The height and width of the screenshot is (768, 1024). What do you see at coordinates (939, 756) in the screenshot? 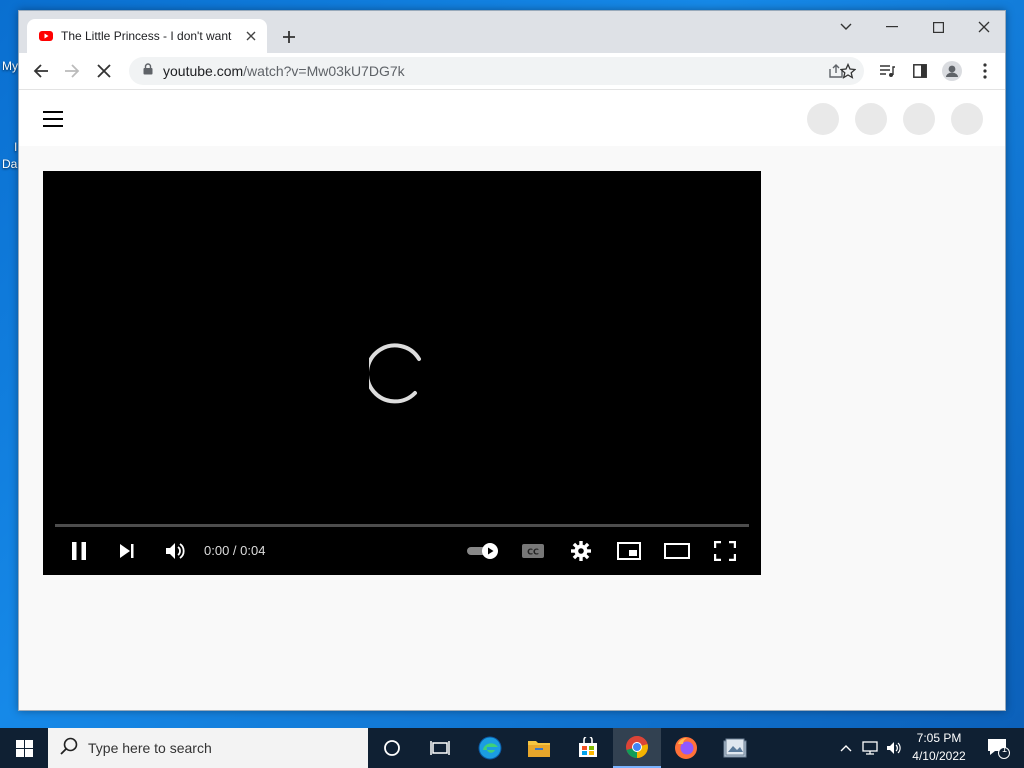
I see `clock-date: 4/10/2022` at bounding box center [939, 756].